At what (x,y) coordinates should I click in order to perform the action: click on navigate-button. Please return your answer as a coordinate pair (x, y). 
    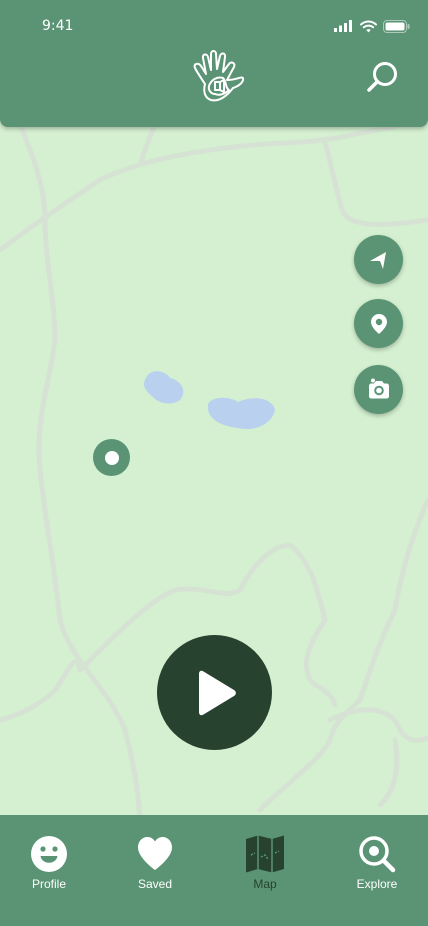
    Looking at the image, I should click on (378, 259).